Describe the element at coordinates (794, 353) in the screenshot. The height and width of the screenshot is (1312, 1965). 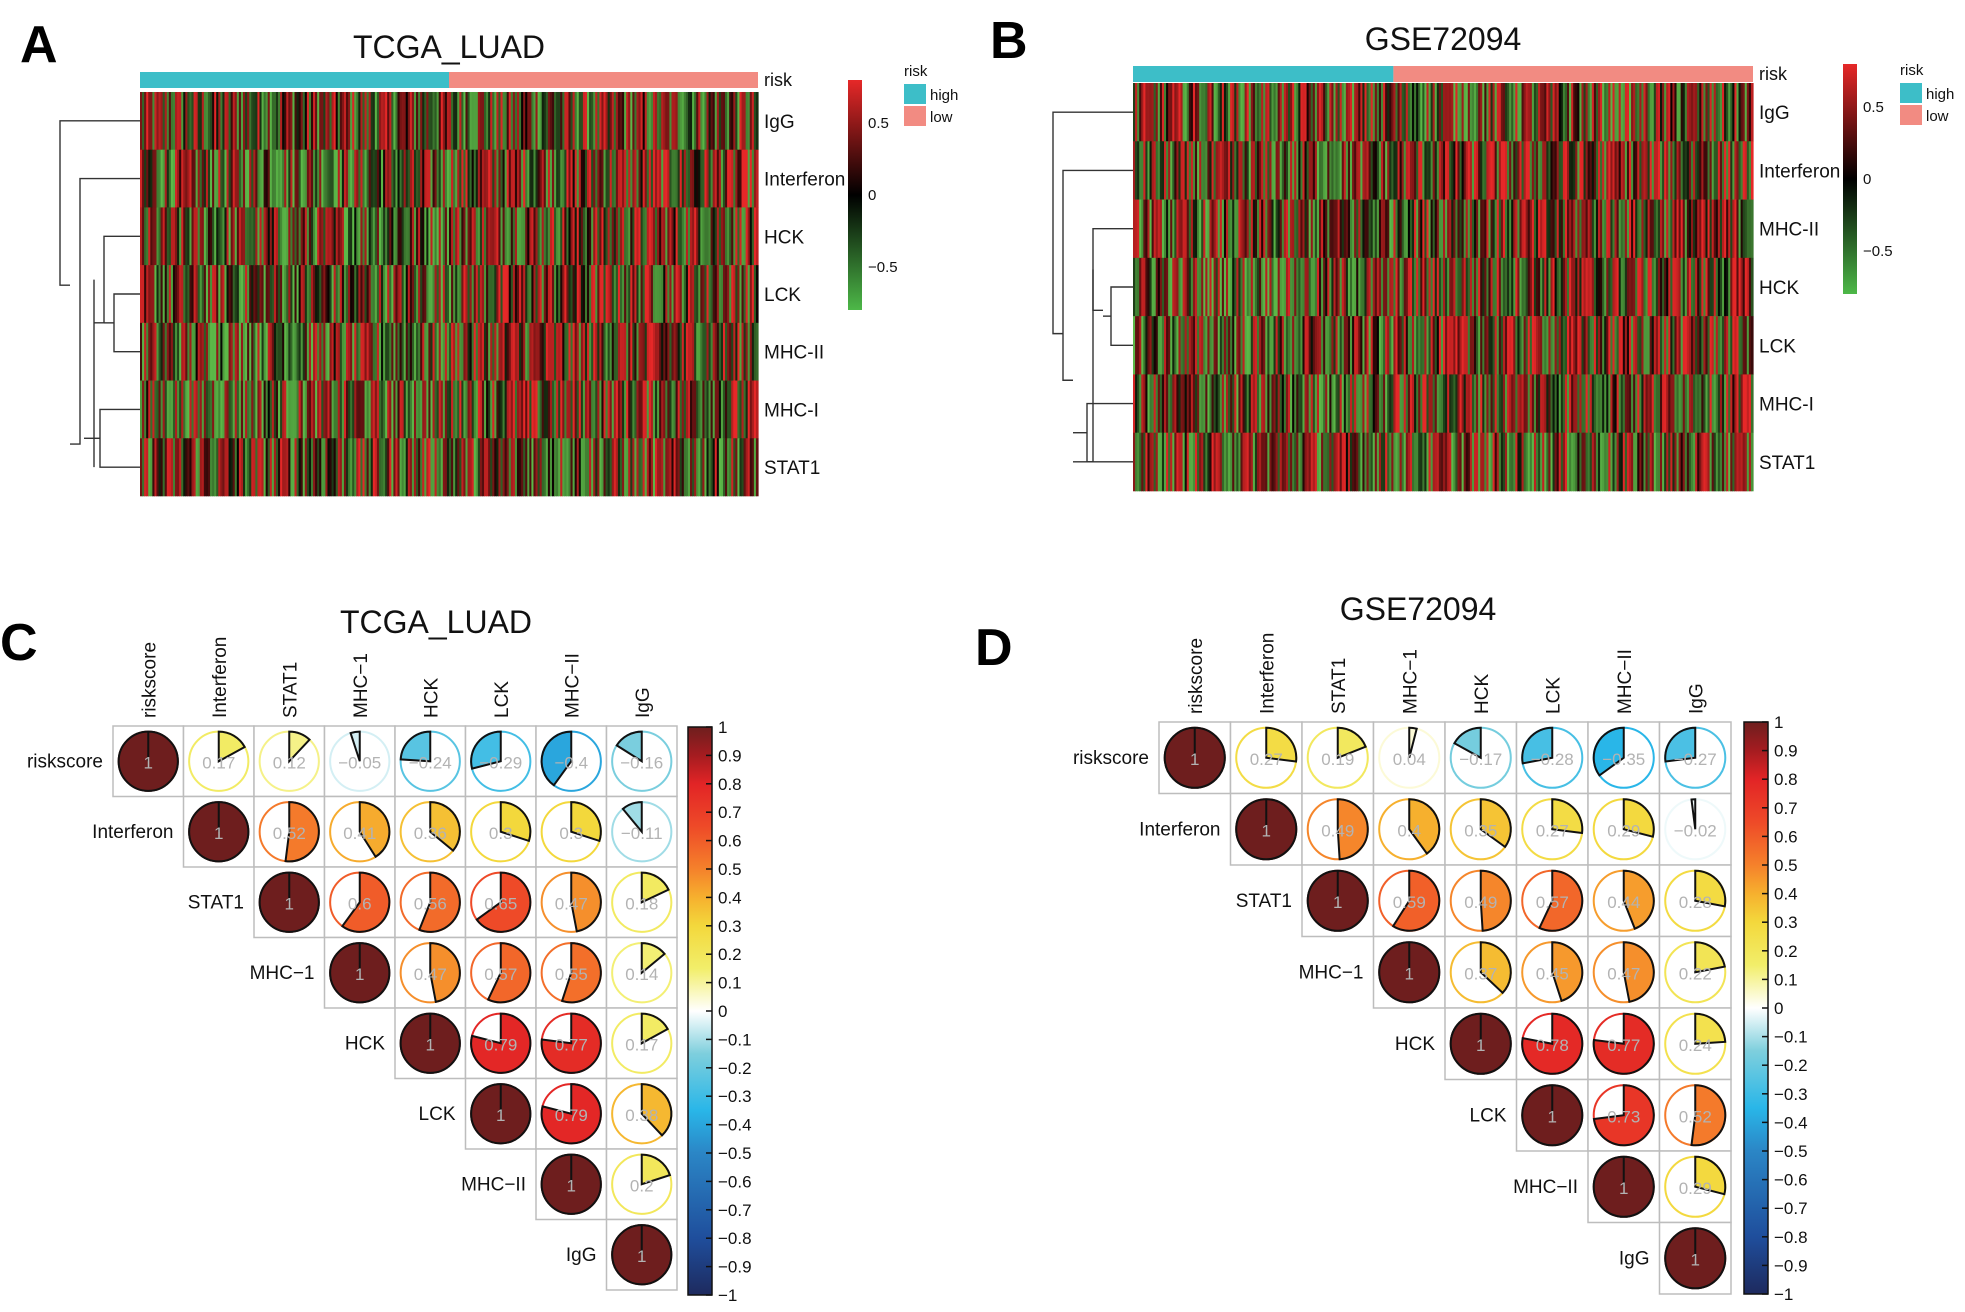
I see `row-label: MHC-II` at that location.